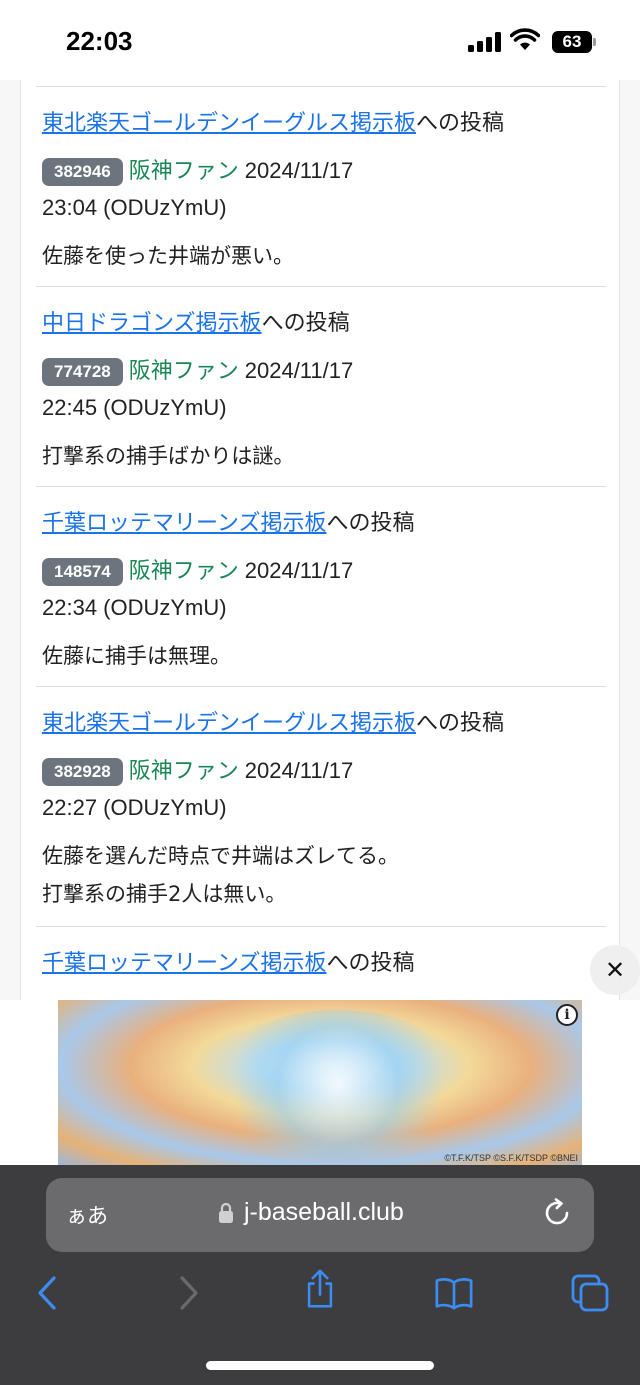  I want to click on reload-icon, so click(557, 1213).